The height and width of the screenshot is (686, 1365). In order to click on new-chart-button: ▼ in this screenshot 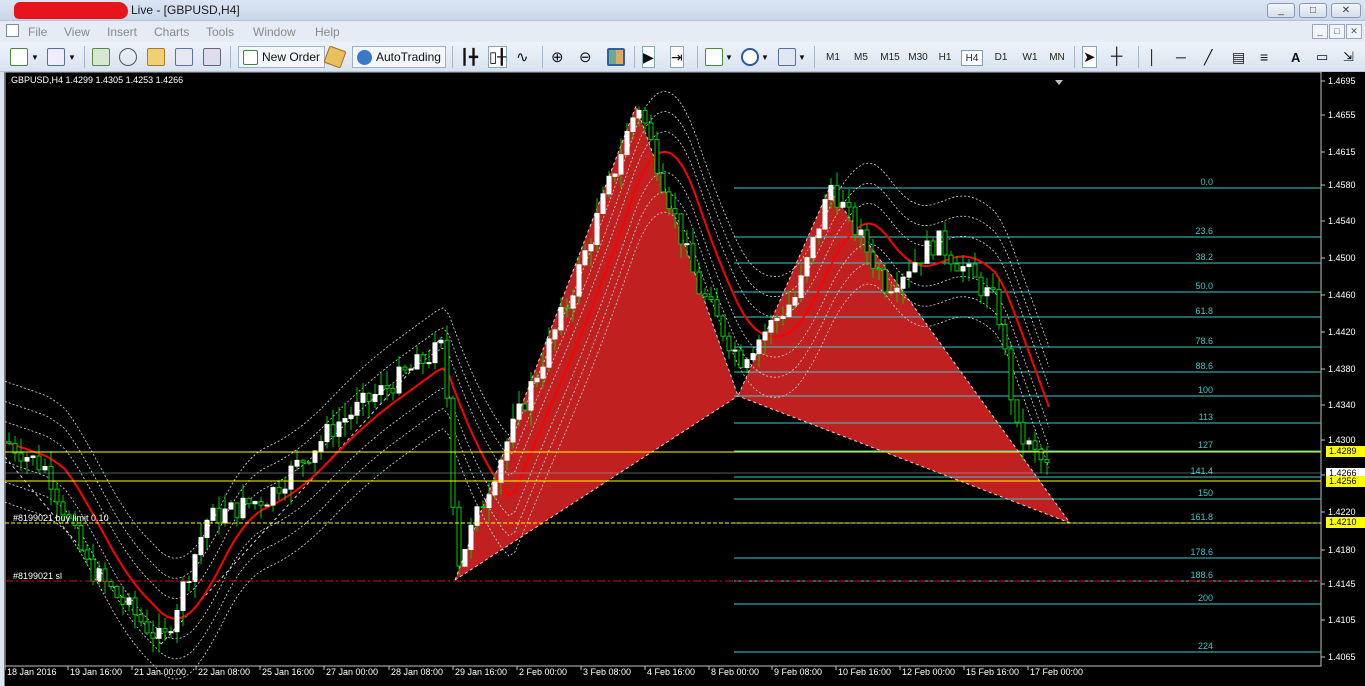, I will do `click(24, 57)`.